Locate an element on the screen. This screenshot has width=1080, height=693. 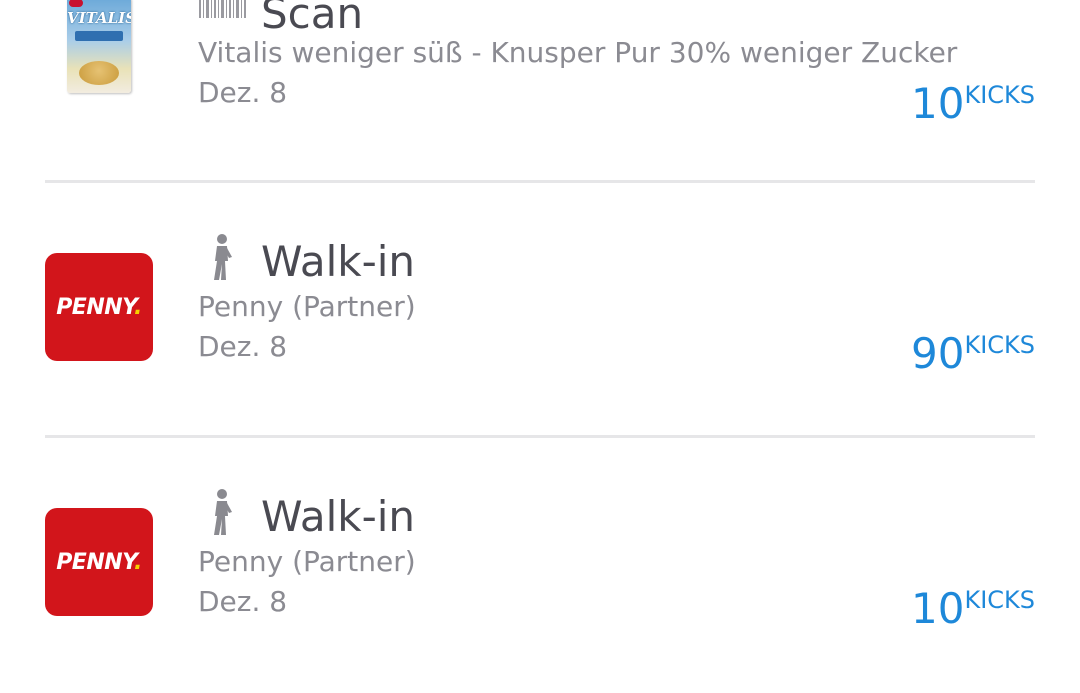
package-band is located at coordinates (99, 36).